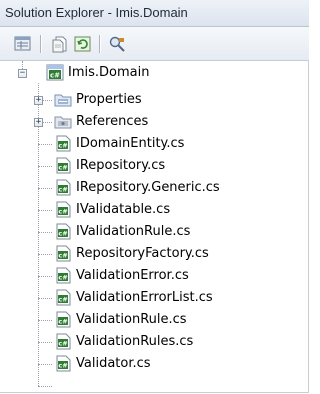 Image resolution: width=320 pixels, height=394 pixels. What do you see at coordinates (109, 99) in the screenshot?
I see `tree-item-label: Properties` at bounding box center [109, 99].